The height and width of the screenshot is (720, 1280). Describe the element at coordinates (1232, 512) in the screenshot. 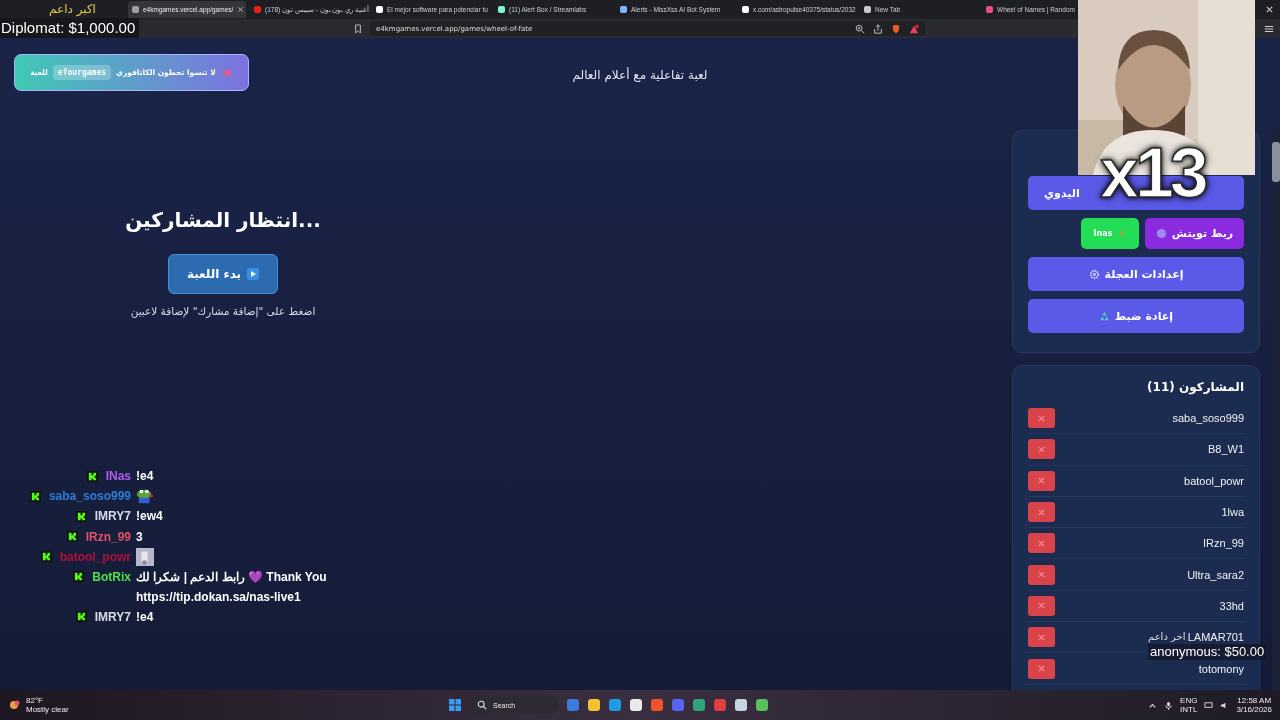

I see `participant-name: 1lwa` at that location.